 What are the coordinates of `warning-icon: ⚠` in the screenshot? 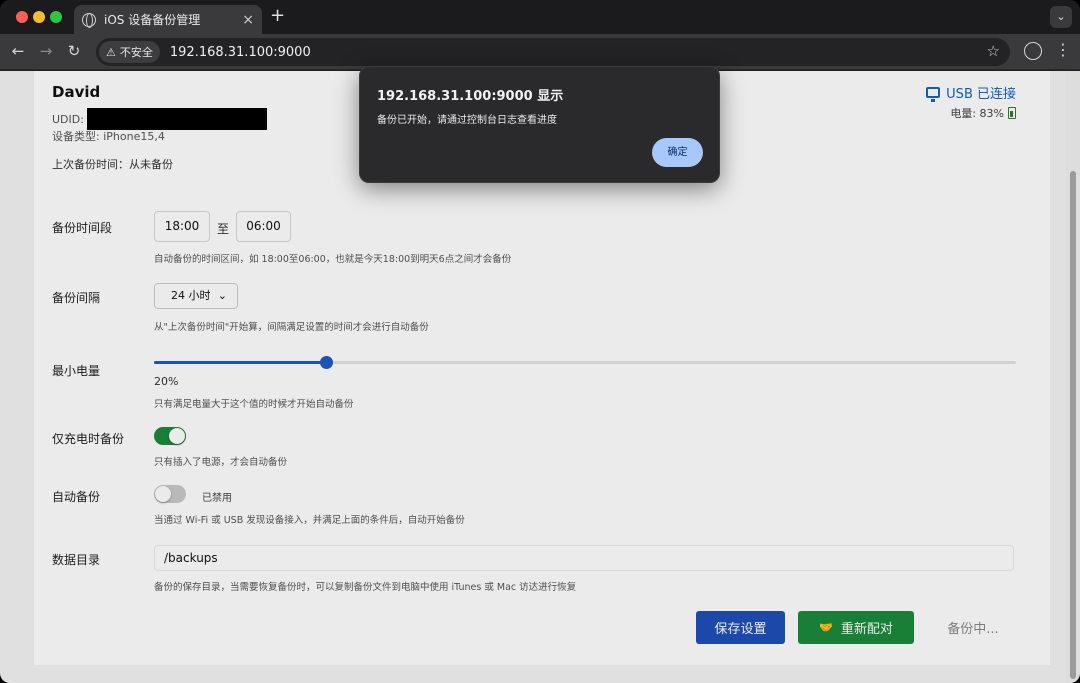 It's located at (111, 52).